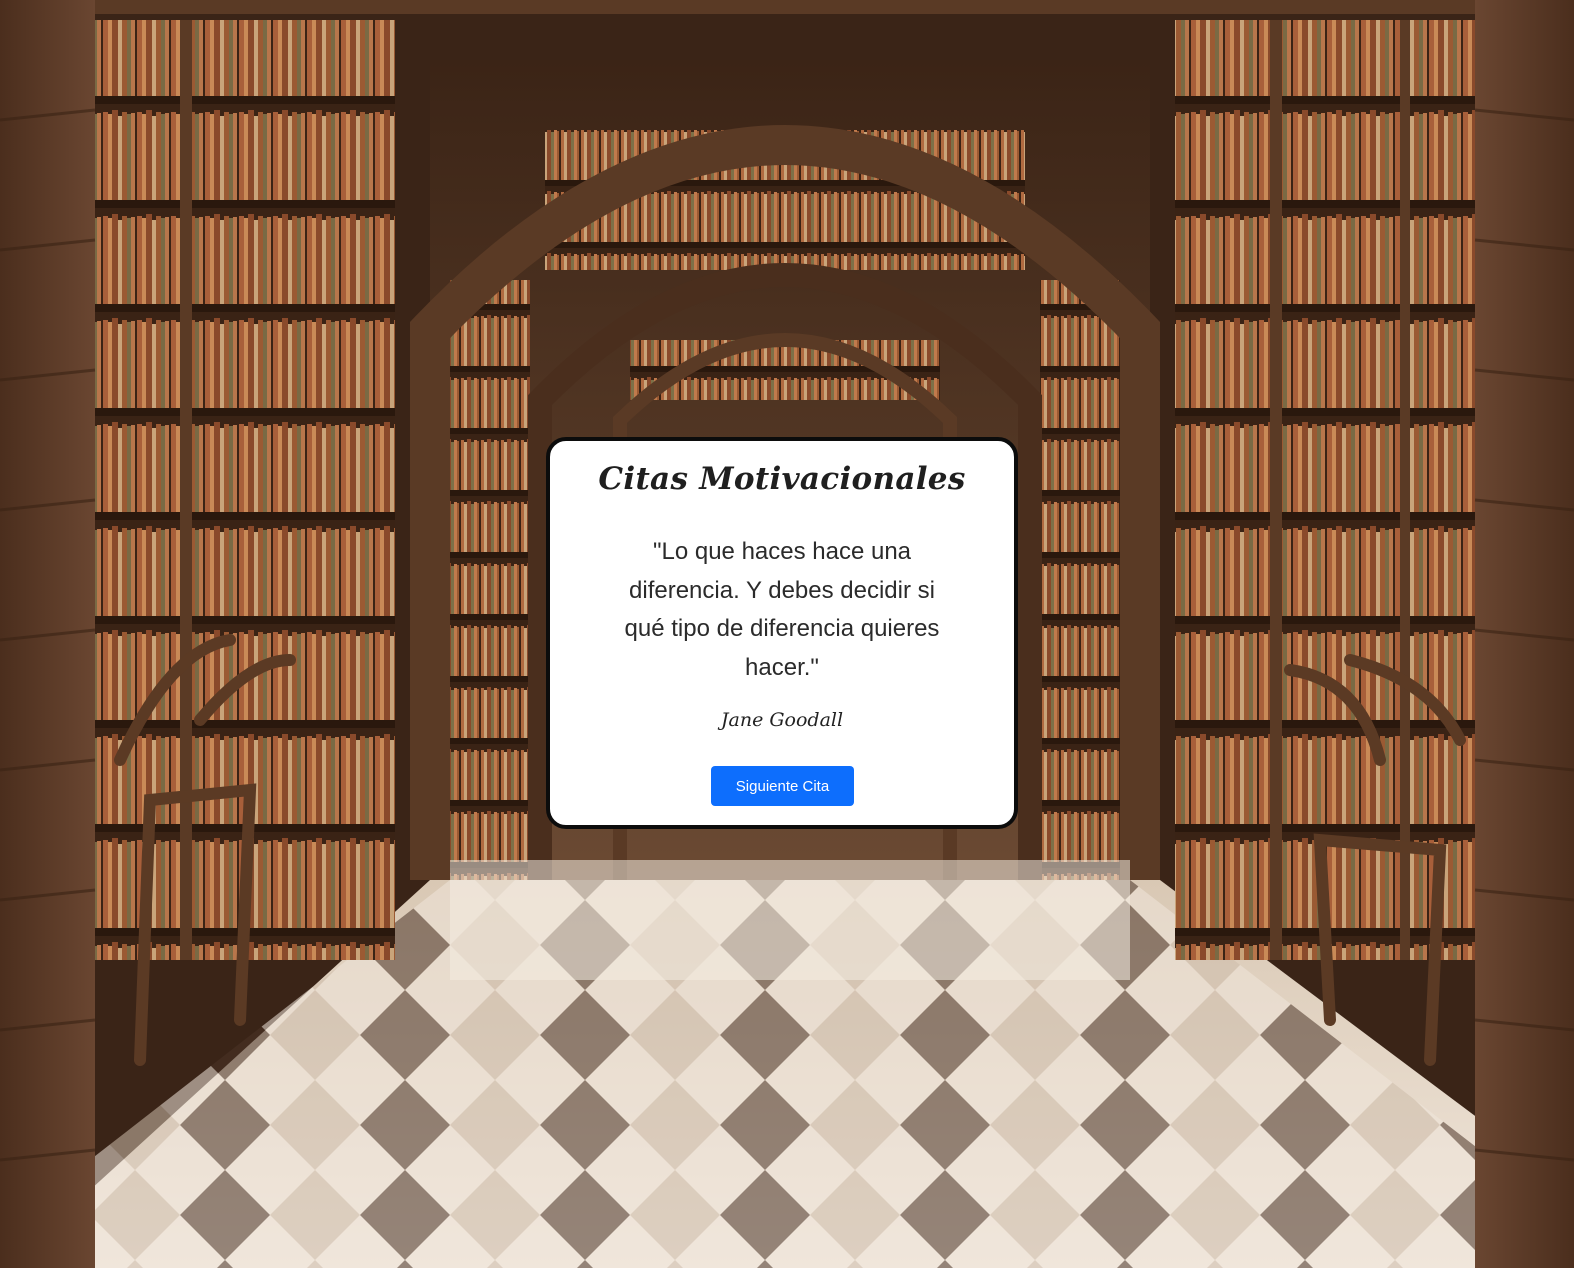 This screenshot has height=1268, width=1574. What do you see at coordinates (782, 479) in the screenshot?
I see `card-title: Citas Motivacionales` at bounding box center [782, 479].